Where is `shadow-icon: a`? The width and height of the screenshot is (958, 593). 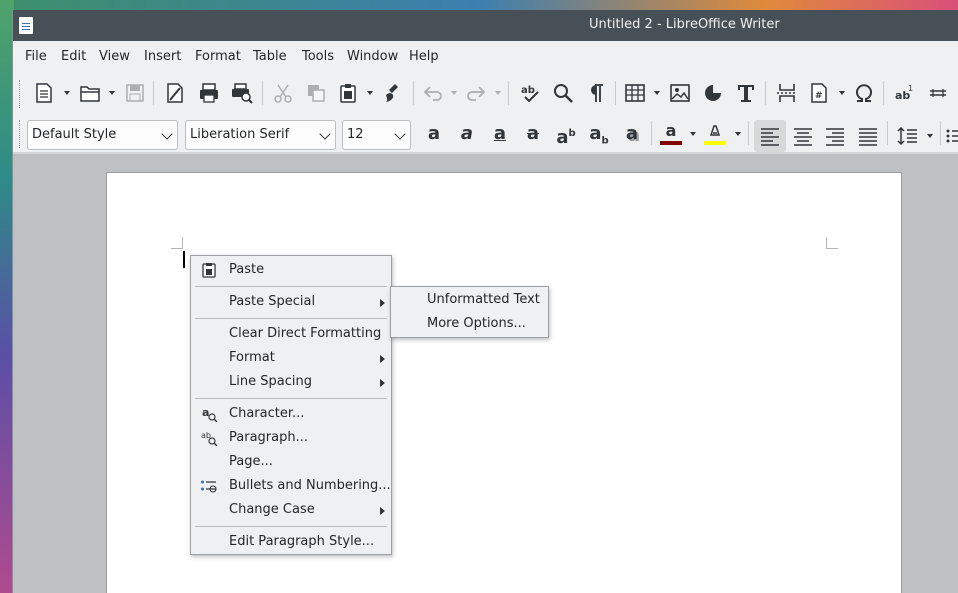
shadow-icon: a is located at coordinates (632, 134).